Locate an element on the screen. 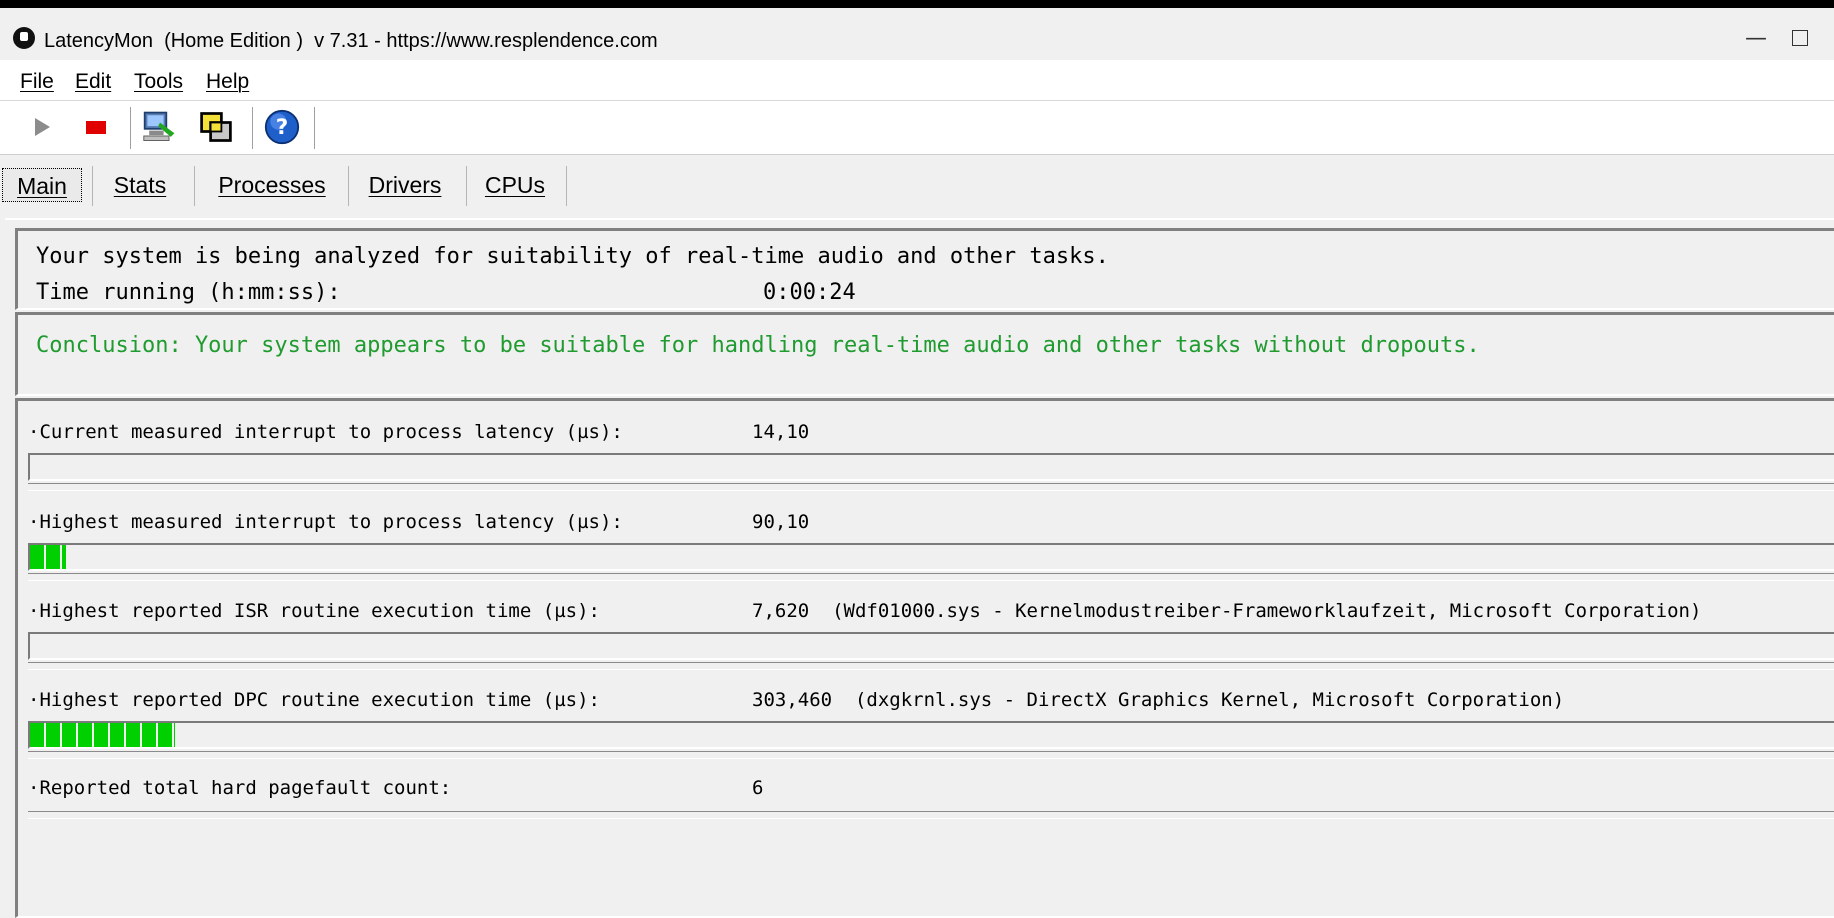  help-button: ? is located at coordinates (282, 127).